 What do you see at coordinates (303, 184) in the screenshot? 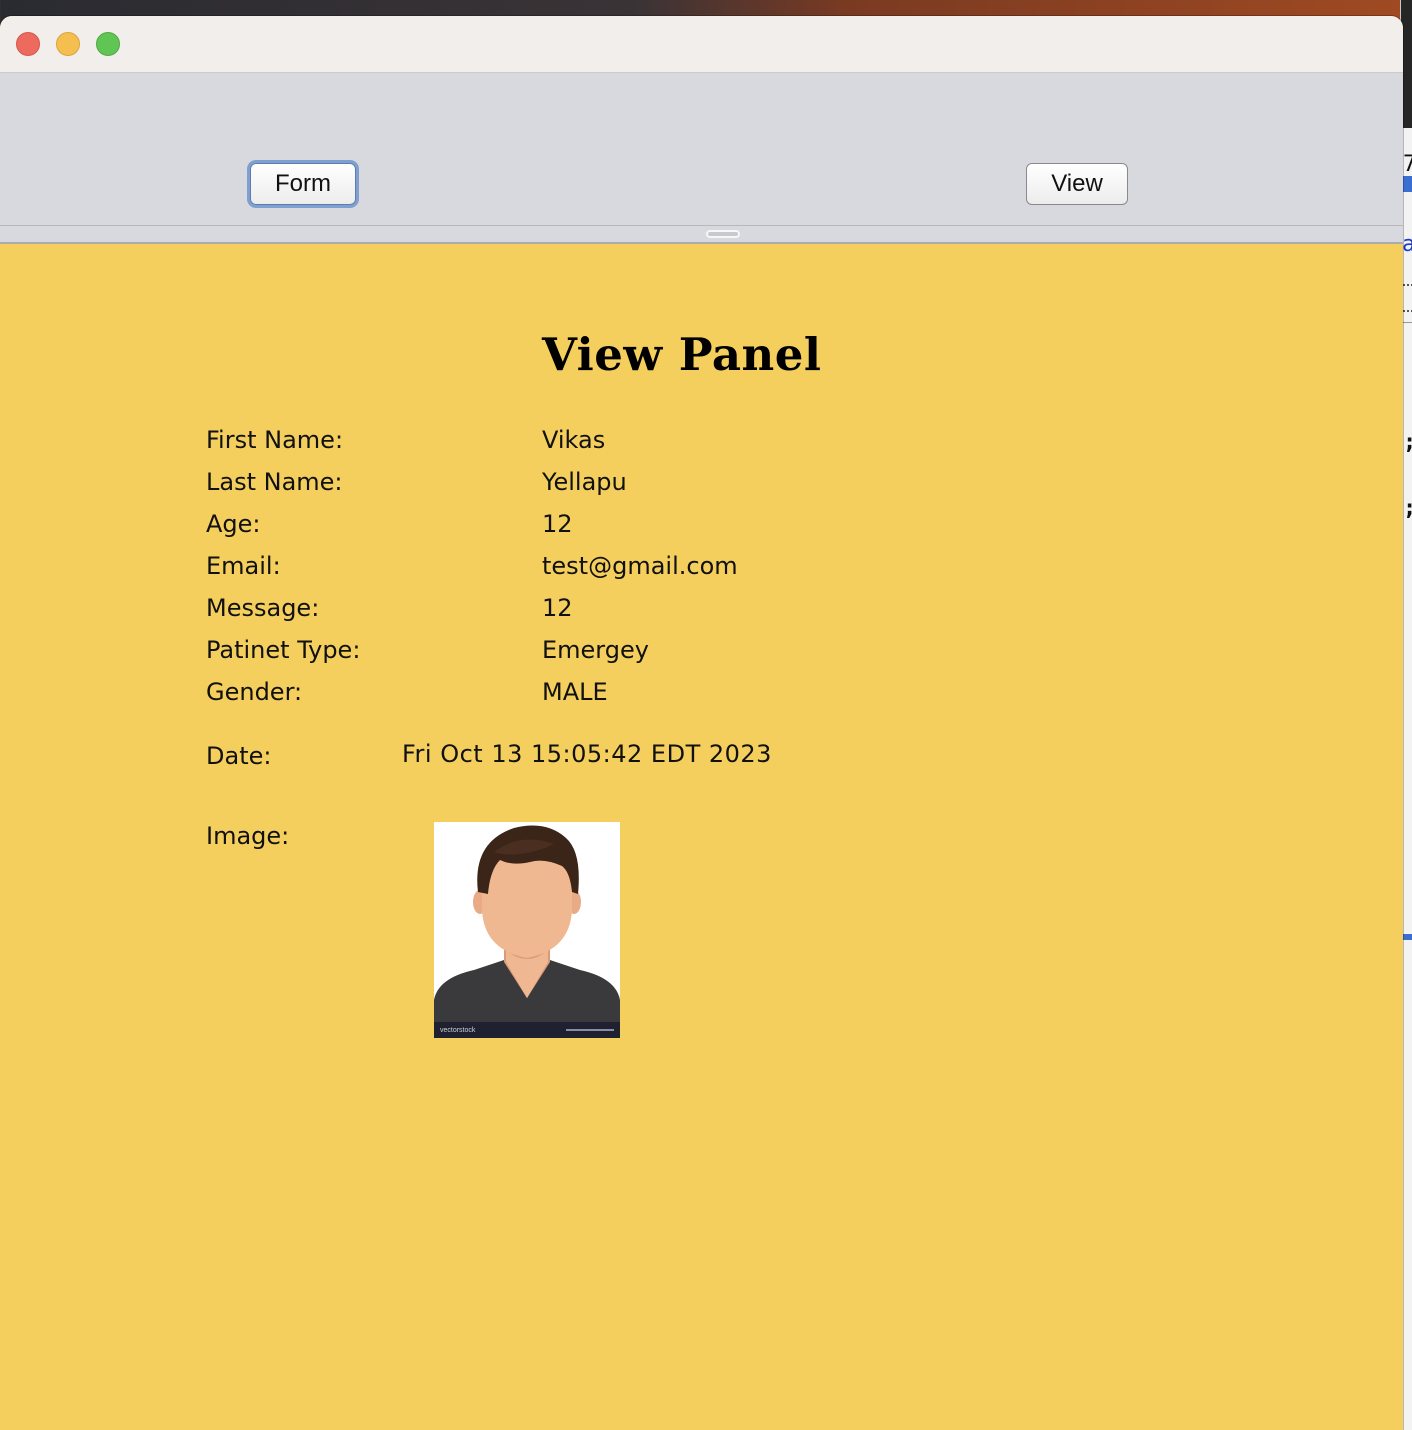
I see `form-button: Form` at bounding box center [303, 184].